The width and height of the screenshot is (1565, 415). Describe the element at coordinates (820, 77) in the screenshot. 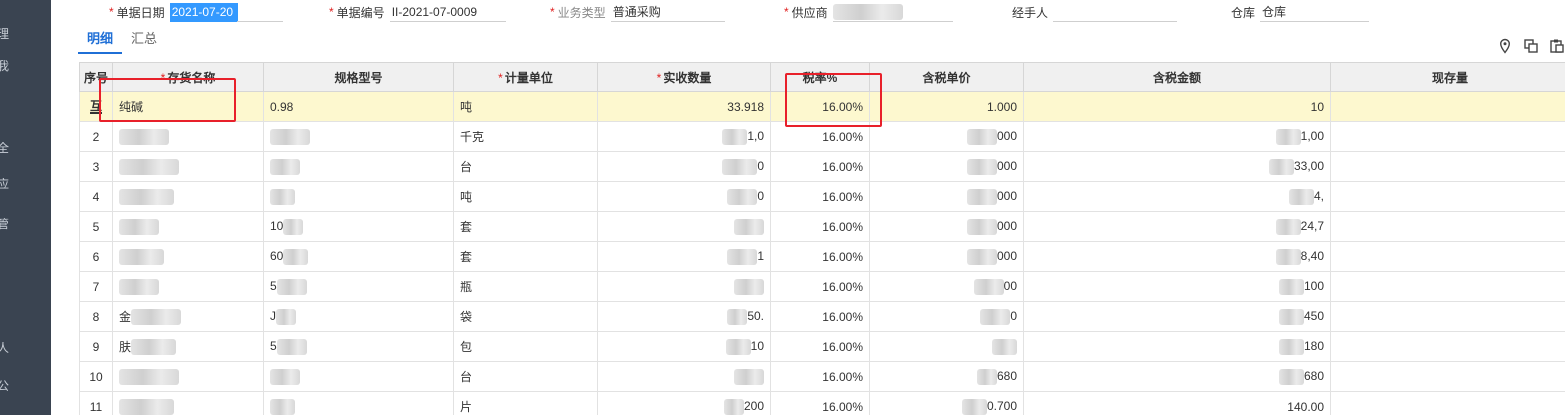

I see `col-header-tax: 税率%` at that location.